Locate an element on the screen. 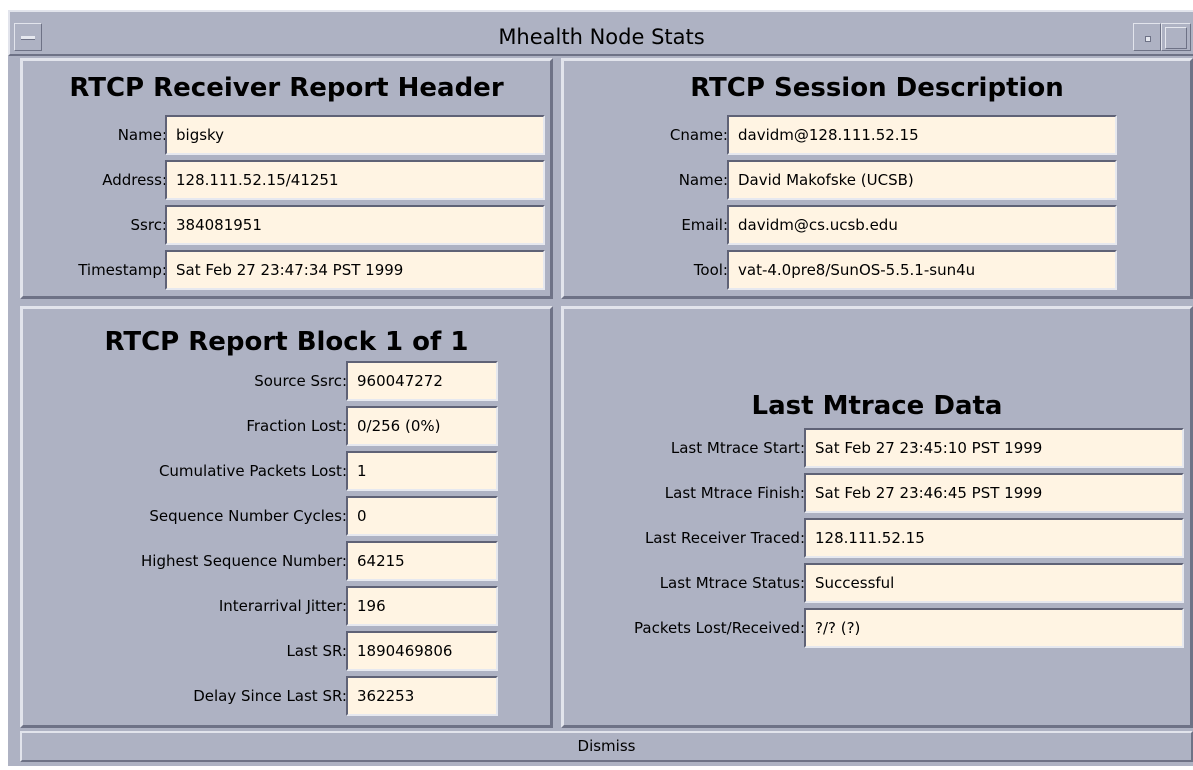 Image resolution: width=1193 pixels, height=770 pixels. field-label: Last Receiver Traced: is located at coordinates (724, 538).